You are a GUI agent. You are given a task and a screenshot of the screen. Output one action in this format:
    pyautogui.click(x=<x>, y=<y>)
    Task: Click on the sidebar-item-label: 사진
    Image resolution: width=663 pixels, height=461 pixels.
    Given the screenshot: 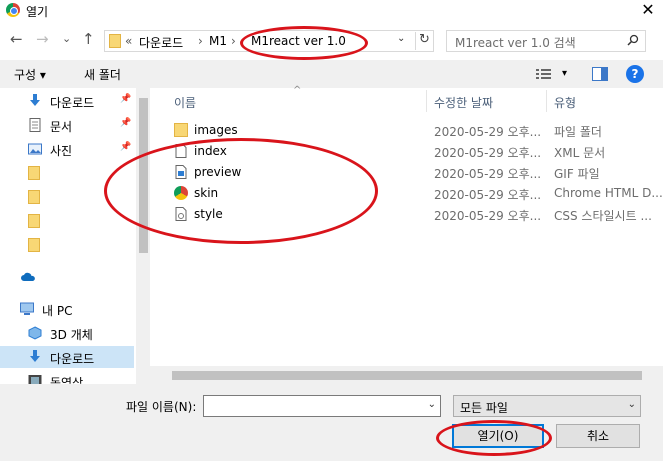 What is the action you would take?
    pyautogui.click(x=61, y=151)
    